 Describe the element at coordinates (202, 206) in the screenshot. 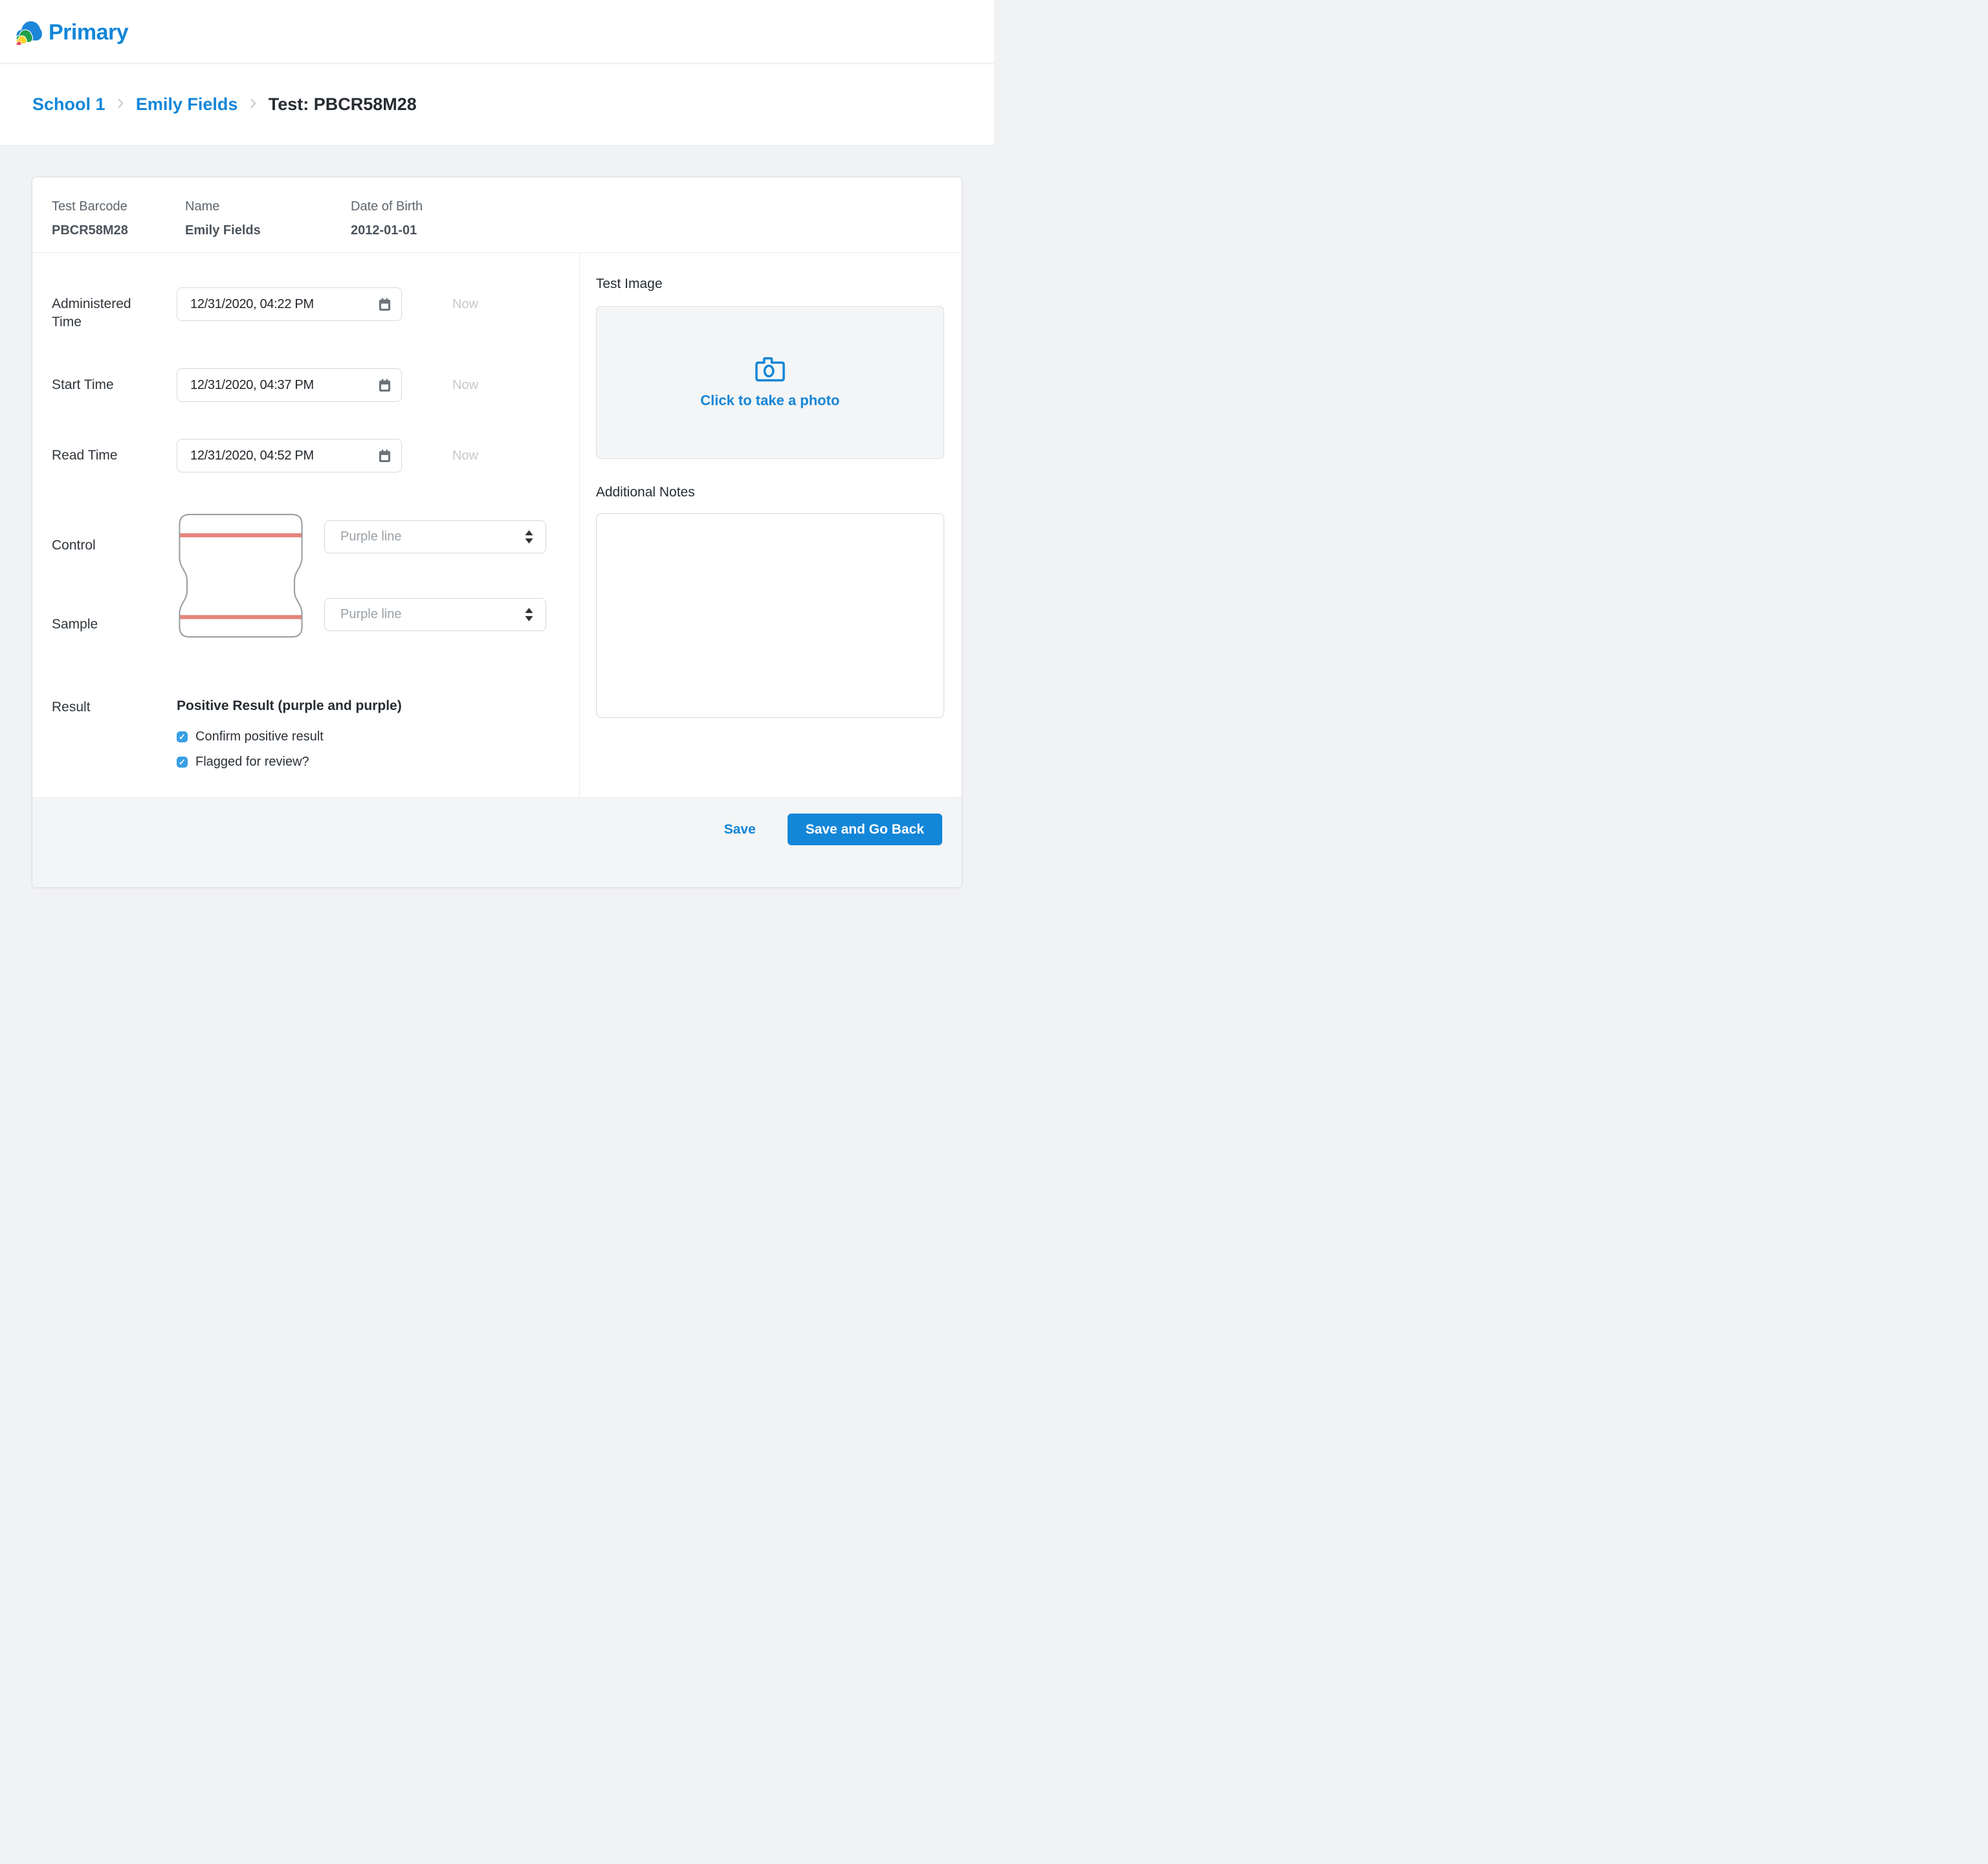

I see `info-label: Name` at that location.